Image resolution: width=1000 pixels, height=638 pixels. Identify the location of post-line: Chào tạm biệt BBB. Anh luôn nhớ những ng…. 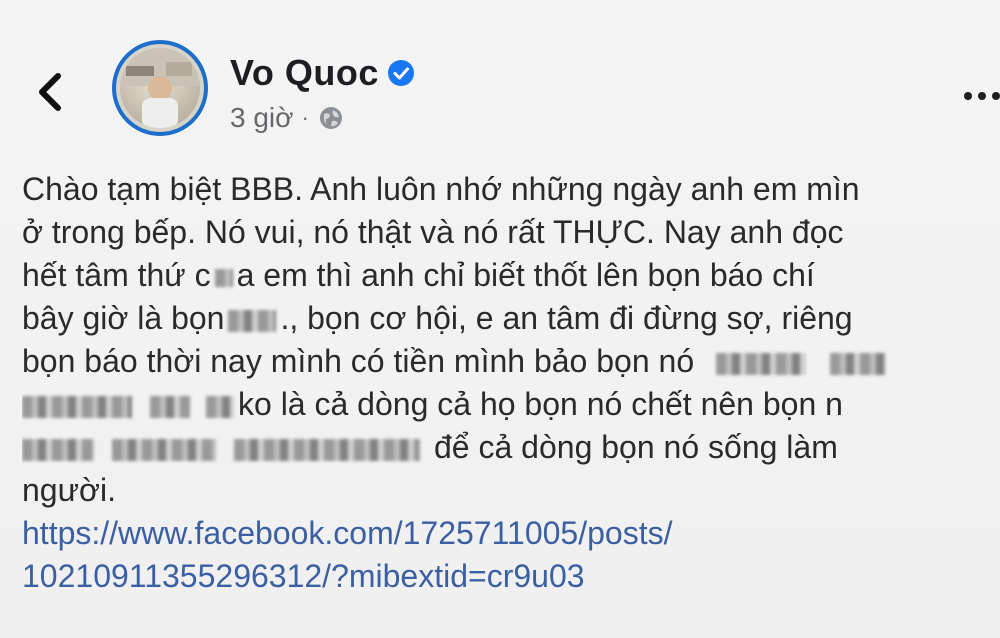
(441, 189).